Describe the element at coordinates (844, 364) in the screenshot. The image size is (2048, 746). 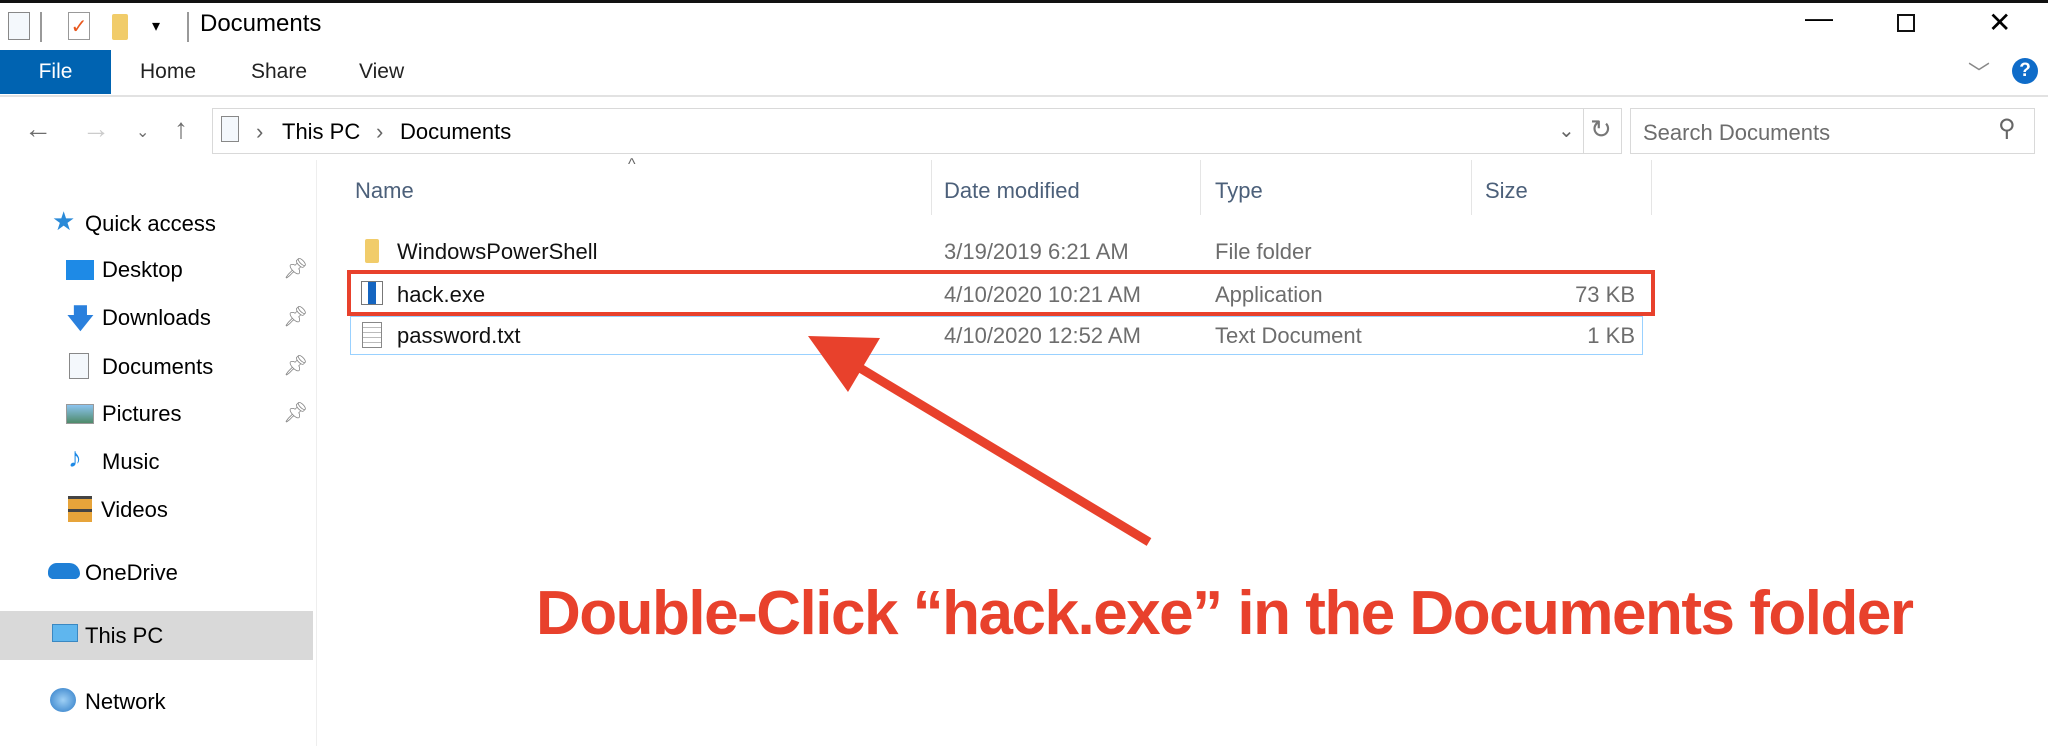
I see `arrow-head` at that location.